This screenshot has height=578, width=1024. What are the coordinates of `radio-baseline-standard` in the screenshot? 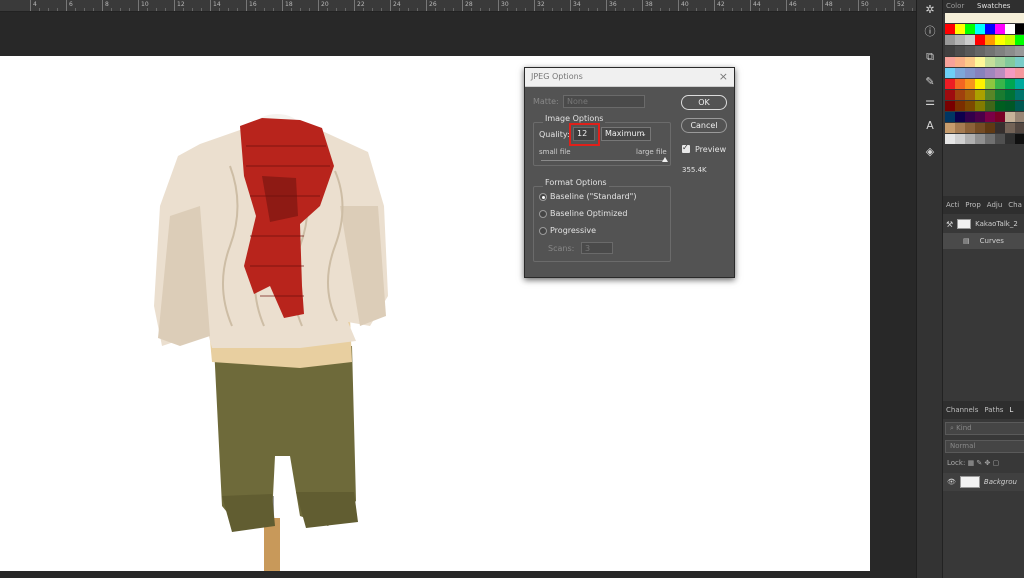 It's located at (543, 197).